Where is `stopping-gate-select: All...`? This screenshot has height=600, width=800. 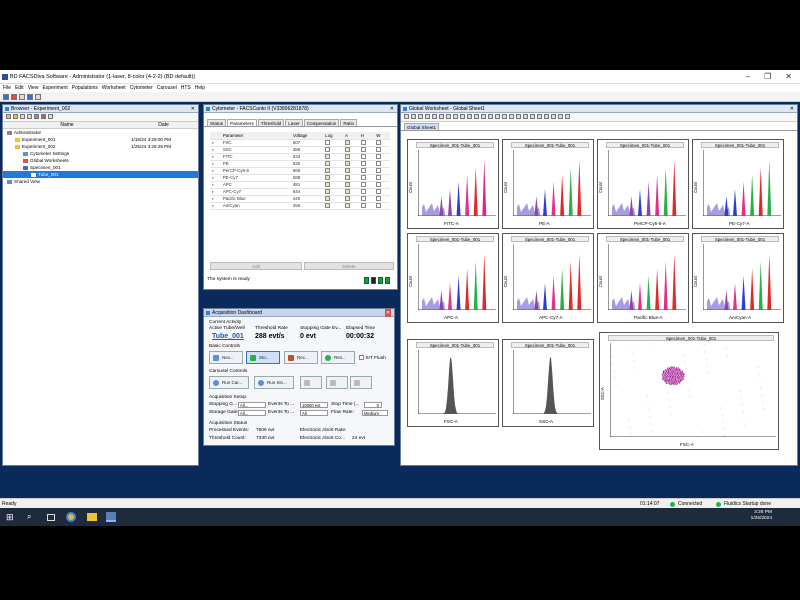
stopping-gate-select: All... is located at coordinates (252, 405).